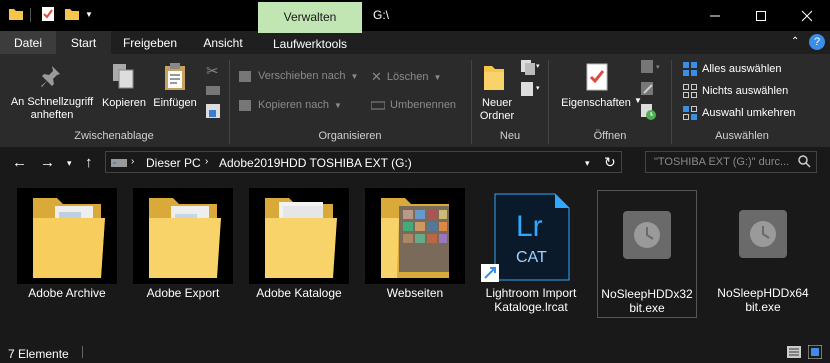 This screenshot has width=830, height=363. What do you see at coordinates (52, 109) in the screenshot?
I see `pin-to-quick-access-button: An Schnellzugriff anheften` at bounding box center [52, 109].